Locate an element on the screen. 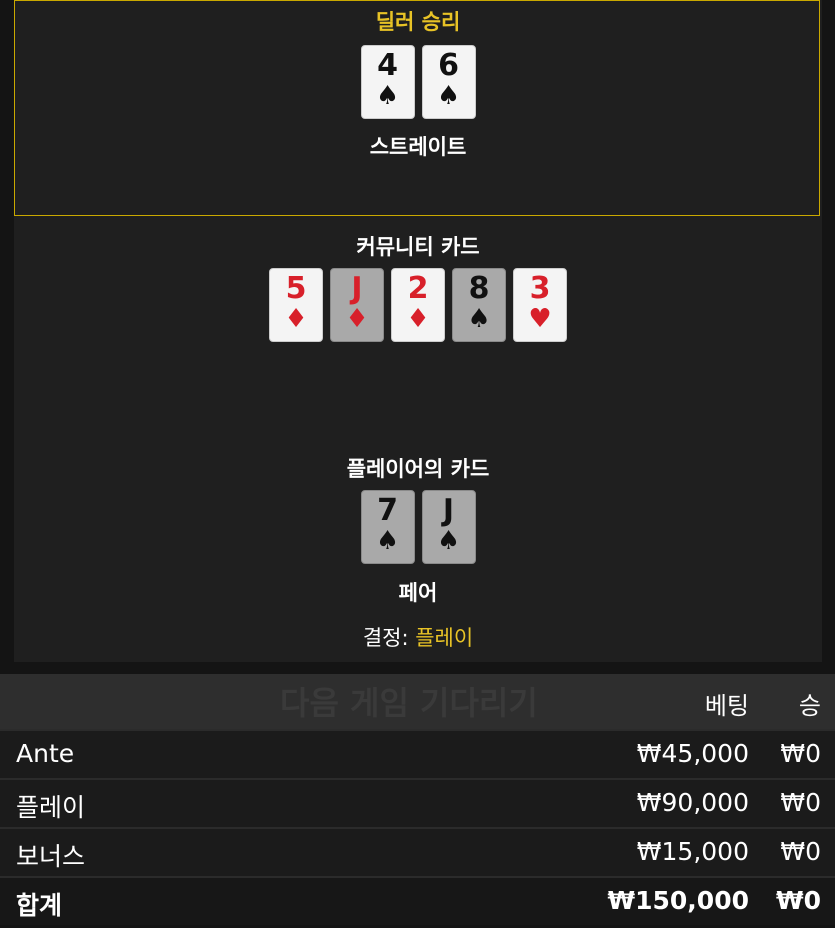 The height and width of the screenshot is (928, 835). card-rank: 2 is located at coordinates (418, 288).